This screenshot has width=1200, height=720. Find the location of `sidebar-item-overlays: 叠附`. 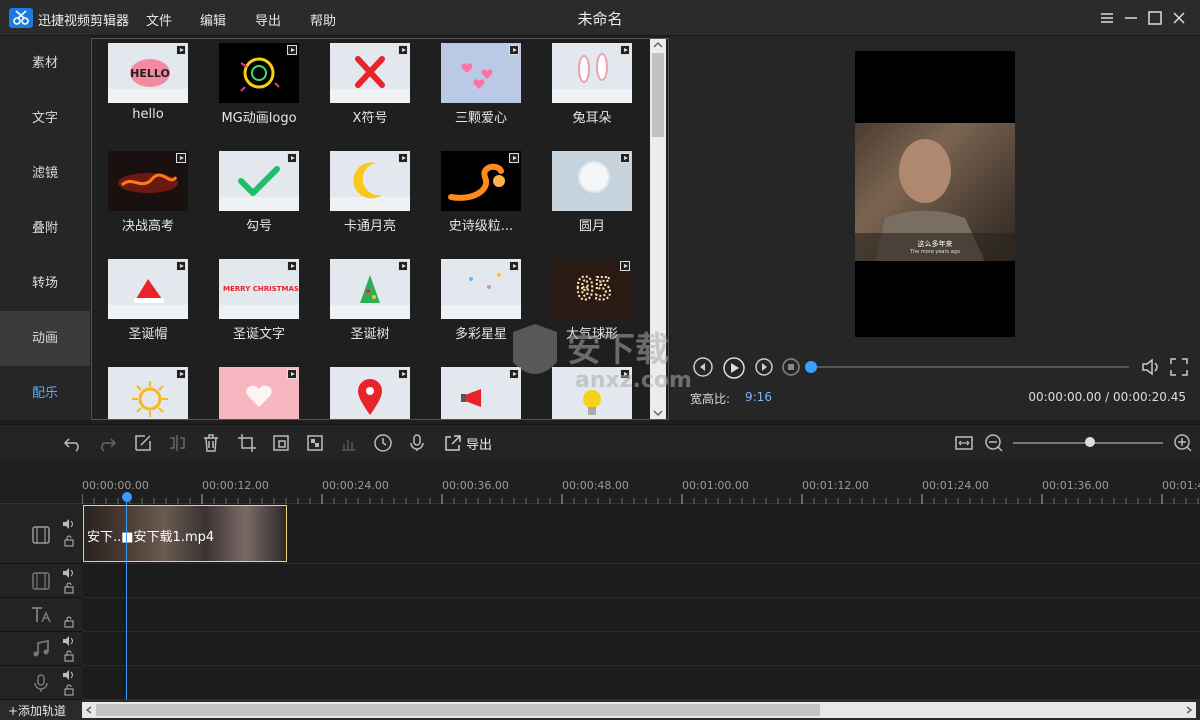

sidebar-item-overlays: 叠附 is located at coordinates (45, 228).